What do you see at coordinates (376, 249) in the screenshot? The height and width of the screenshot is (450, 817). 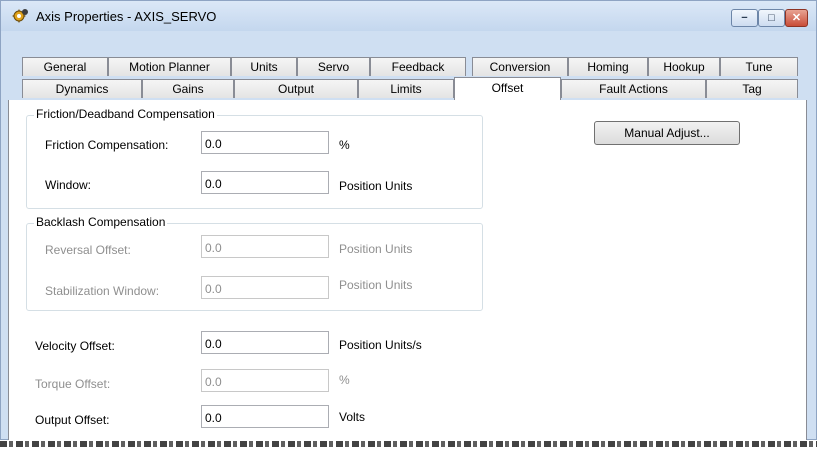 I see `reversal-offset-unit: Position Units` at bounding box center [376, 249].